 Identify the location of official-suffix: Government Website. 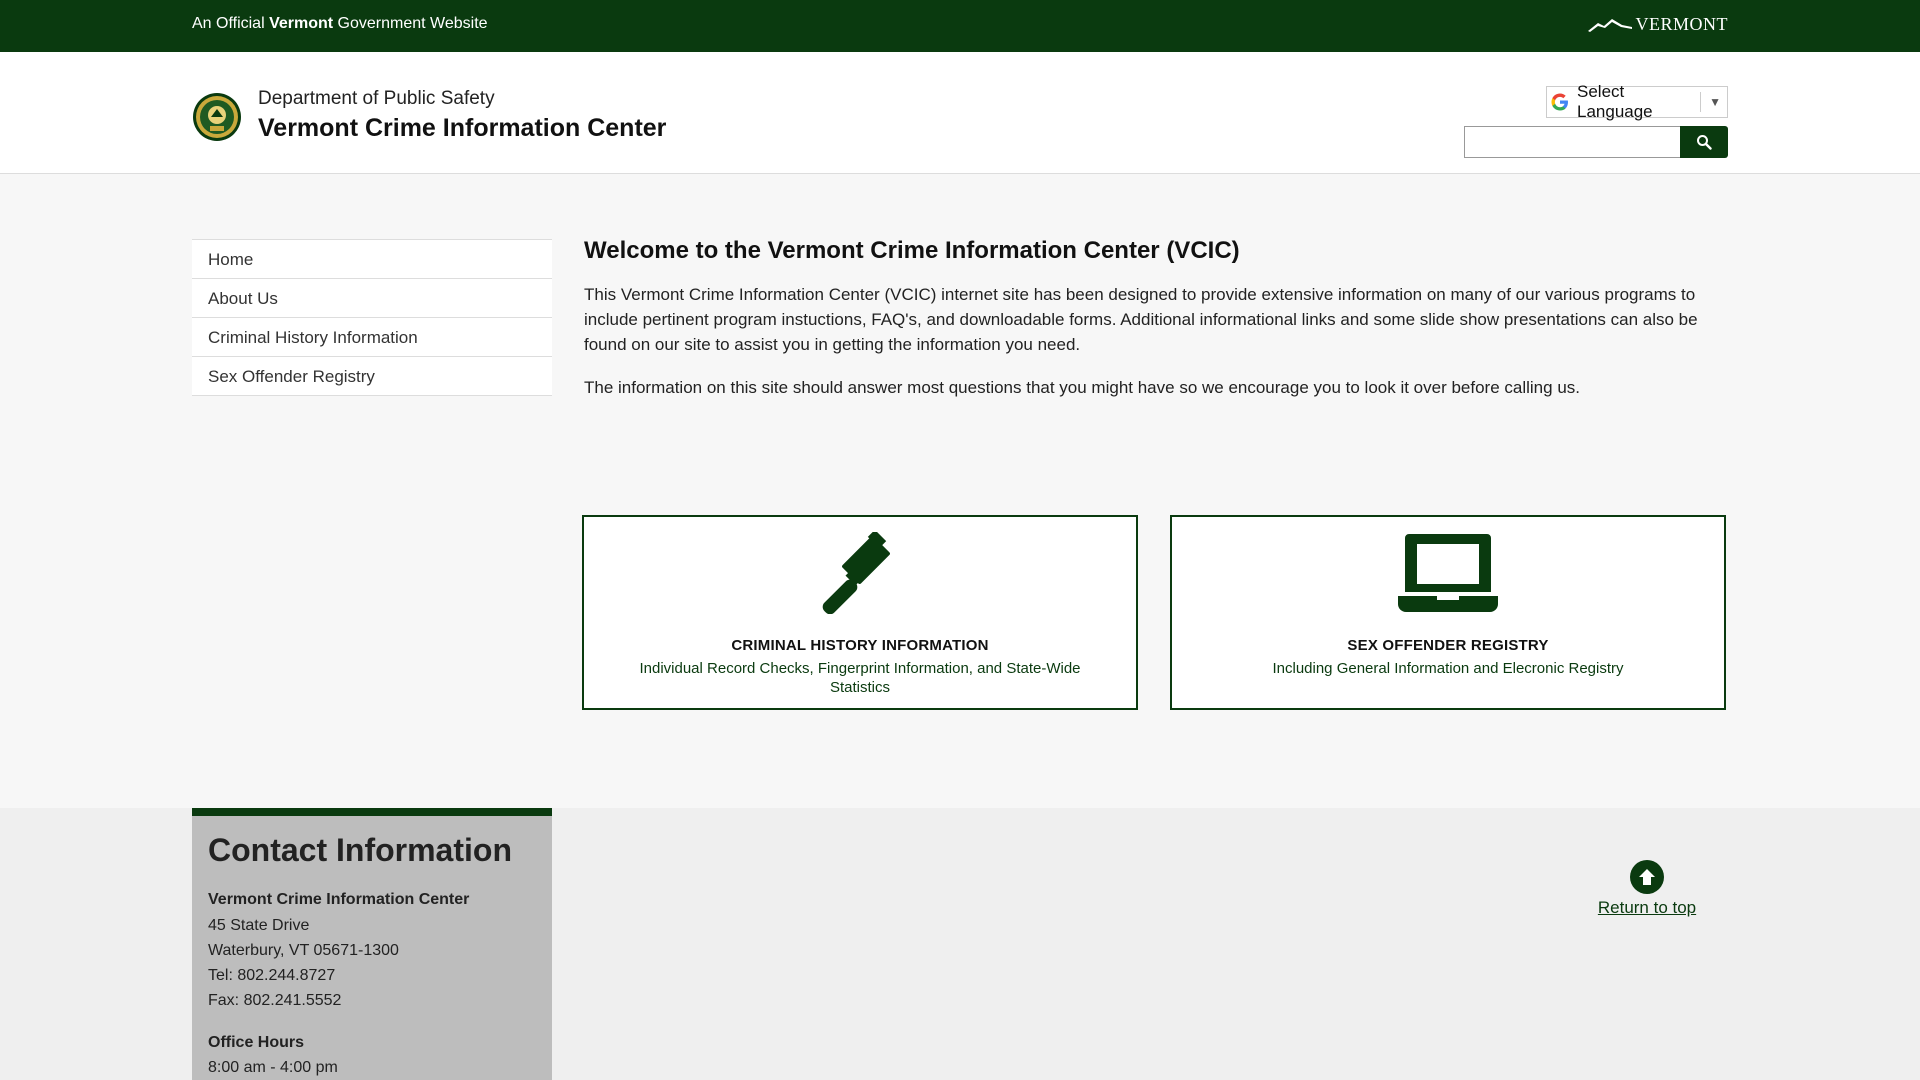
(412, 23).